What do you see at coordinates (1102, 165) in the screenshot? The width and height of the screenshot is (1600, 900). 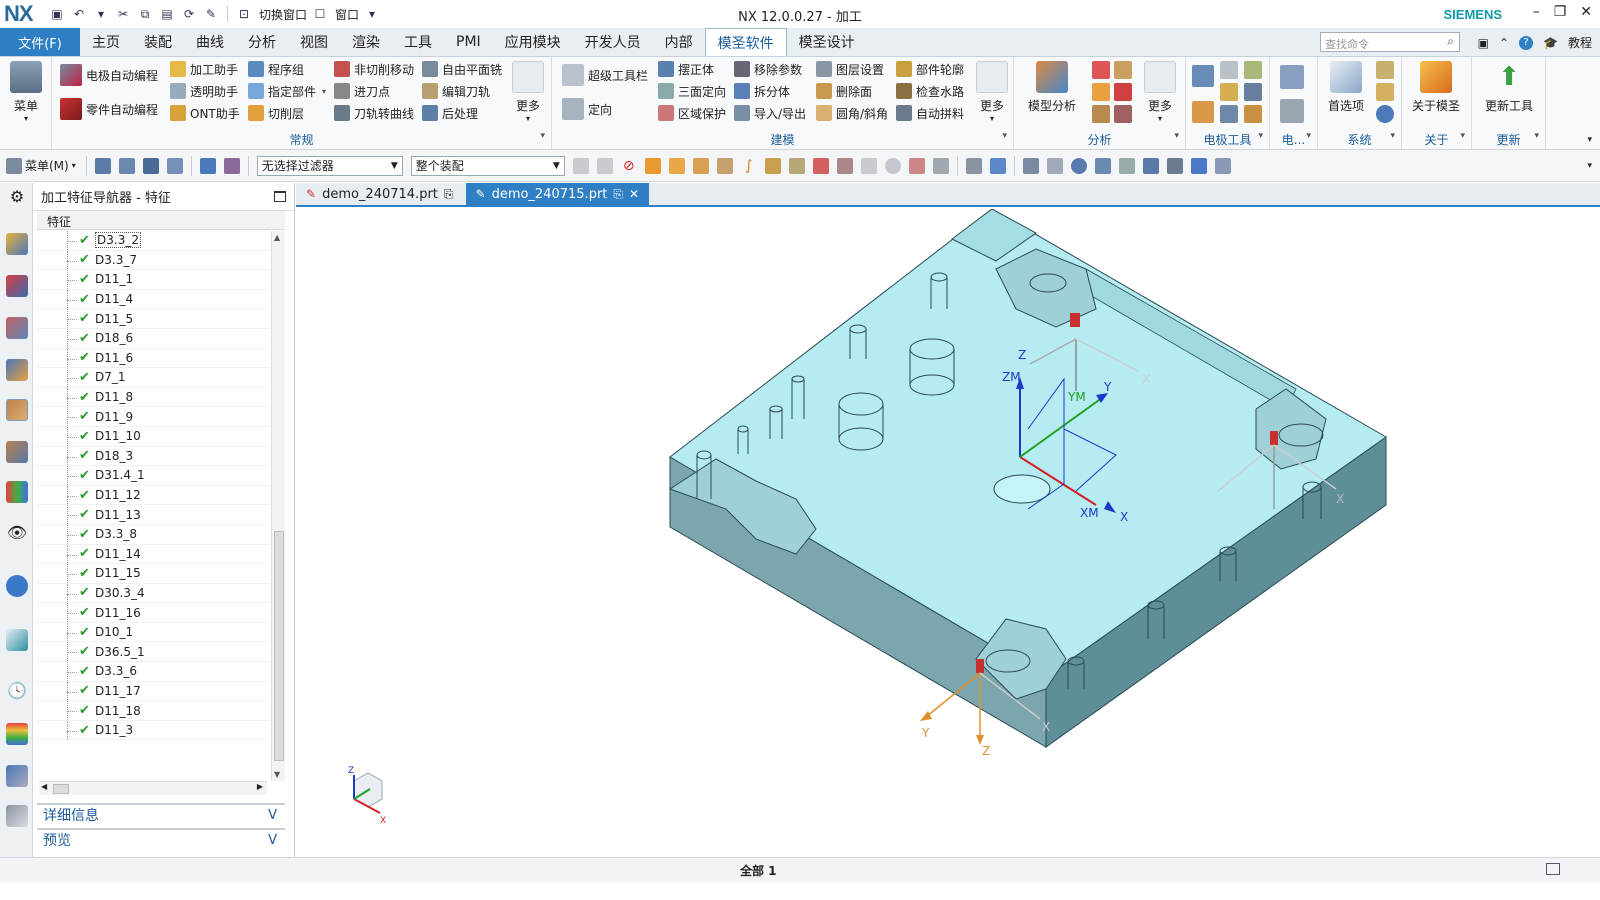 I see `pan-icon` at bounding box center [1102, 165].